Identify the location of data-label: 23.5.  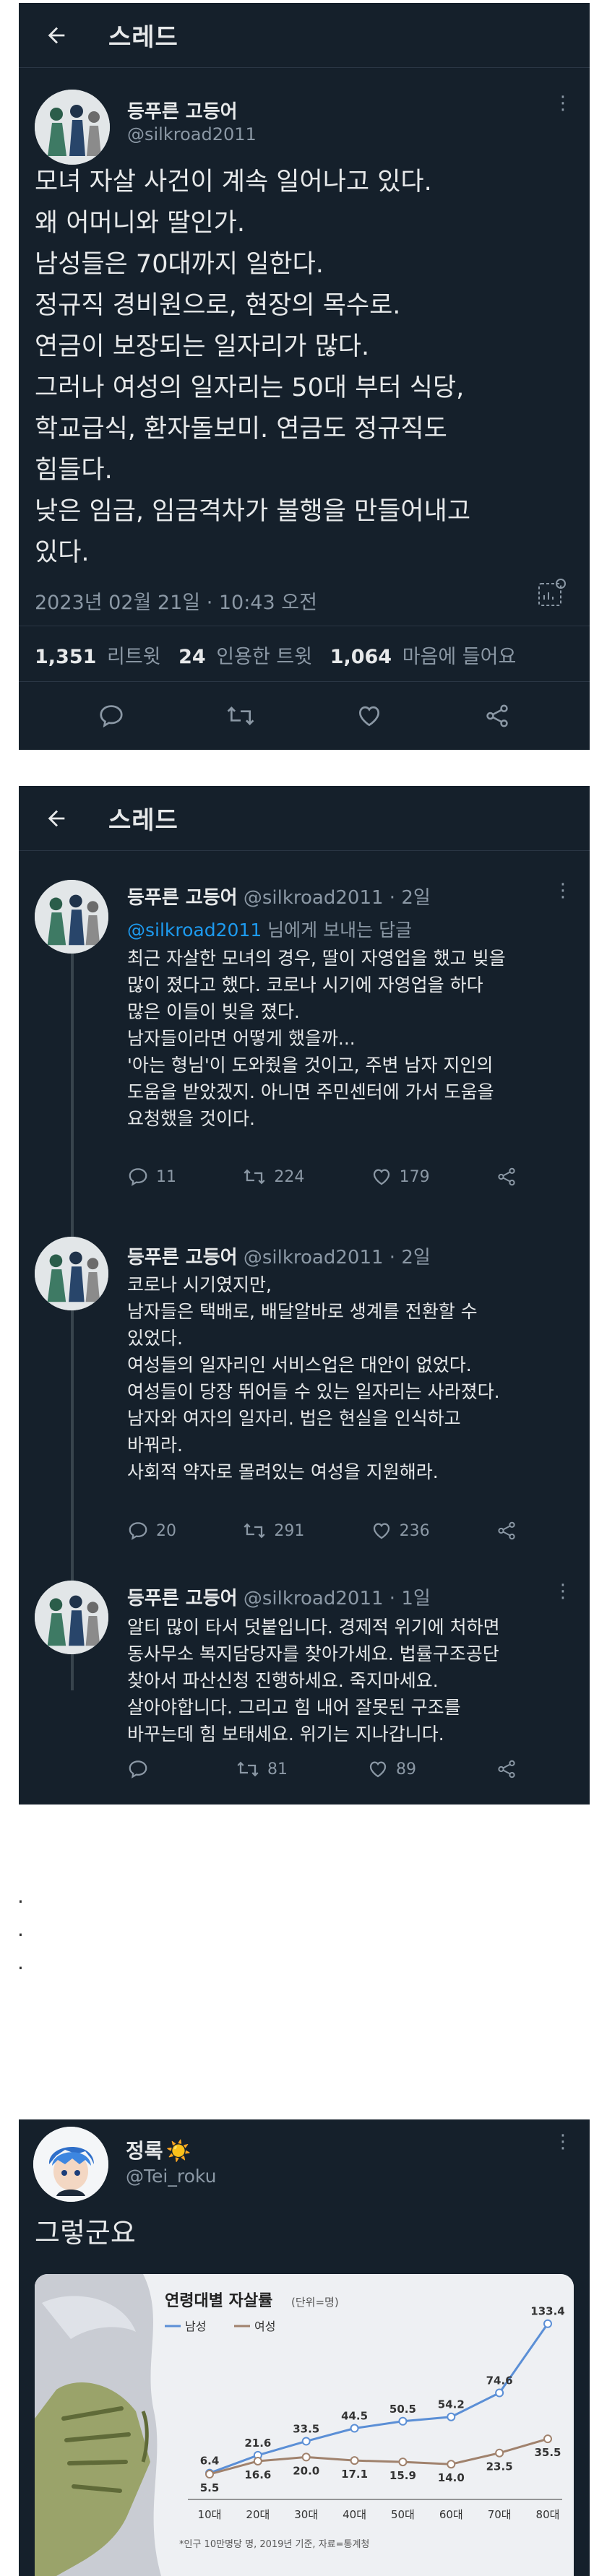
(500, 2466).